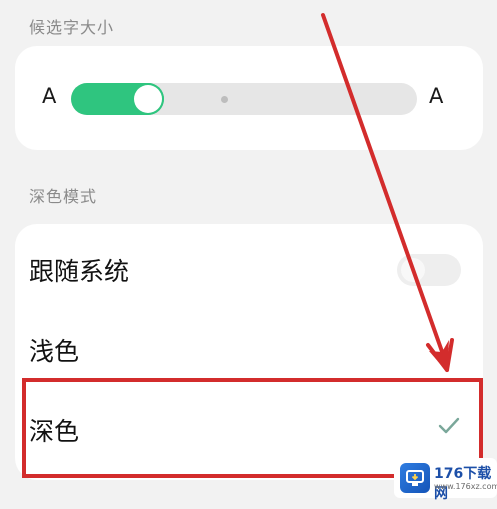 This screenshot has height=509, width=497. I want to click on watermark-logo-icon, so click(415, 478).